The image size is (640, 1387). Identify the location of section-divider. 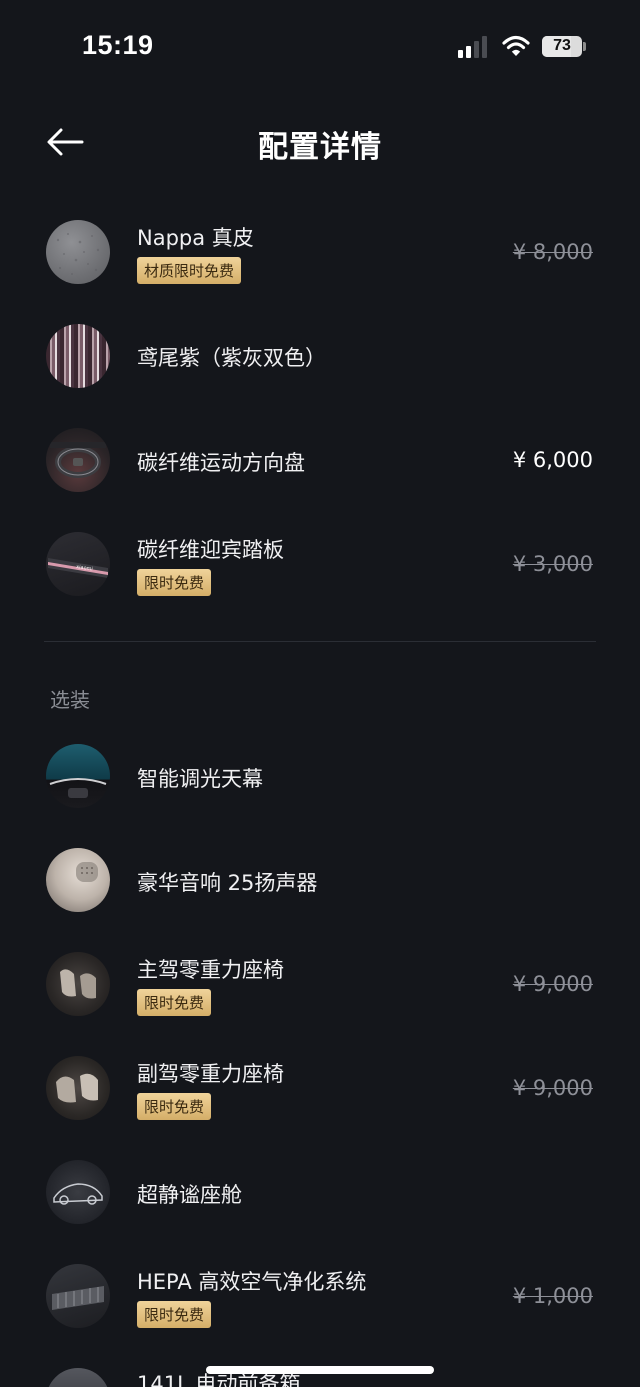
(320, 641).